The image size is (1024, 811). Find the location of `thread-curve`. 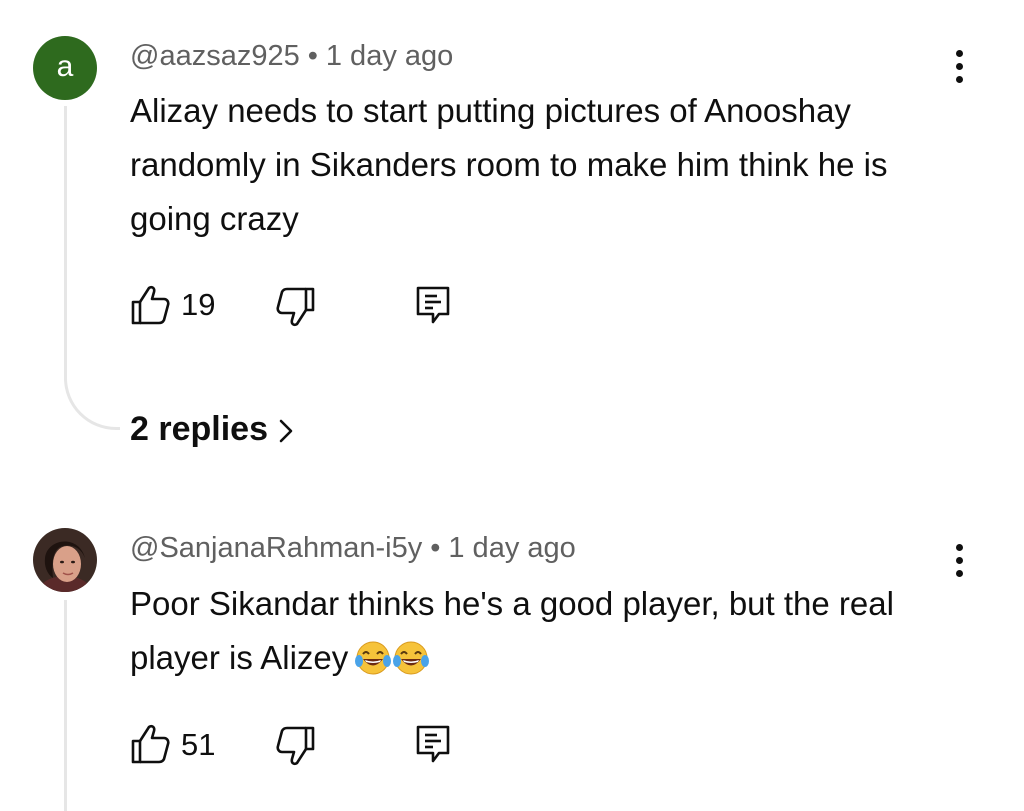

thread-curve is located at coordinates (92, 400).